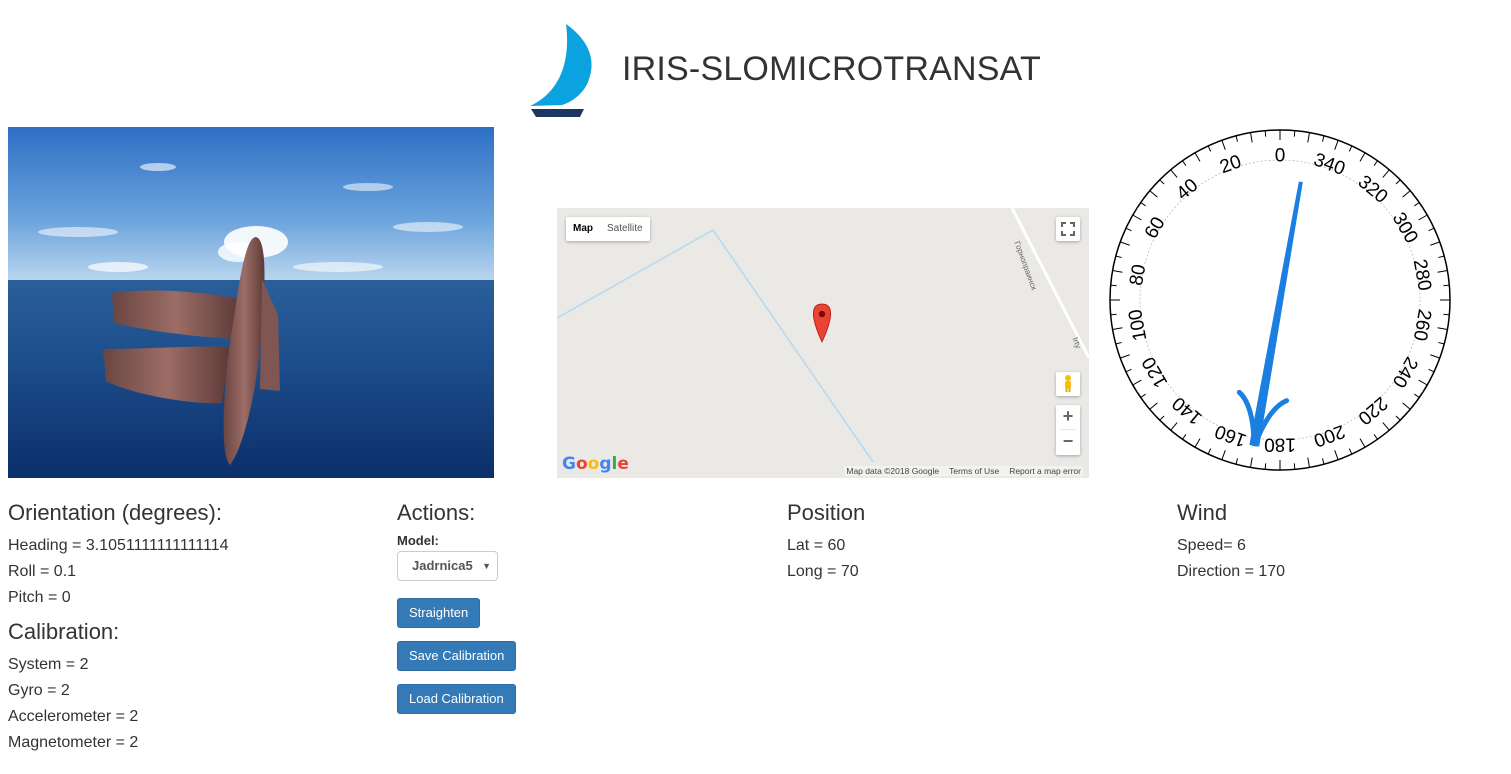 The width and height of the screenshot is (1511, 774). Describe the element at coordinates (823, 571) in the screenshot. I see `longitude-value: Long = 70` at that location.